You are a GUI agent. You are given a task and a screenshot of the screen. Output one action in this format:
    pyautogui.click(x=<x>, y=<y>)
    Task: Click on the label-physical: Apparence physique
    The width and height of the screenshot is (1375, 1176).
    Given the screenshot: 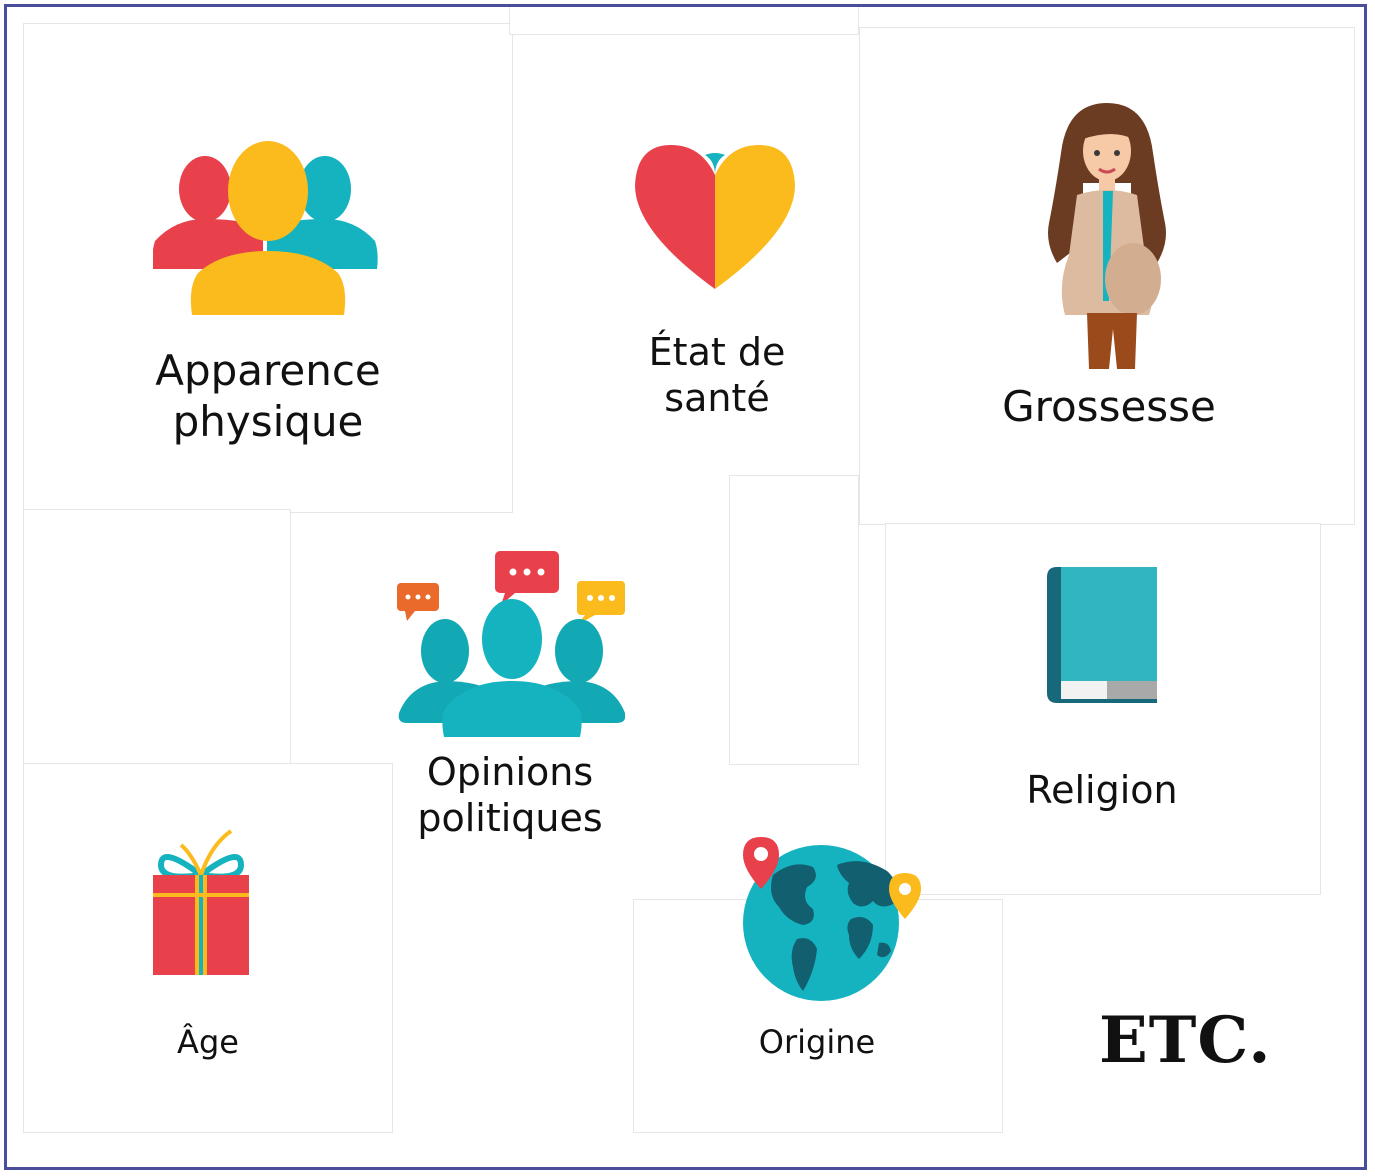 What is the action you would take?
    pyautogui.click(x=268, y=396)
    